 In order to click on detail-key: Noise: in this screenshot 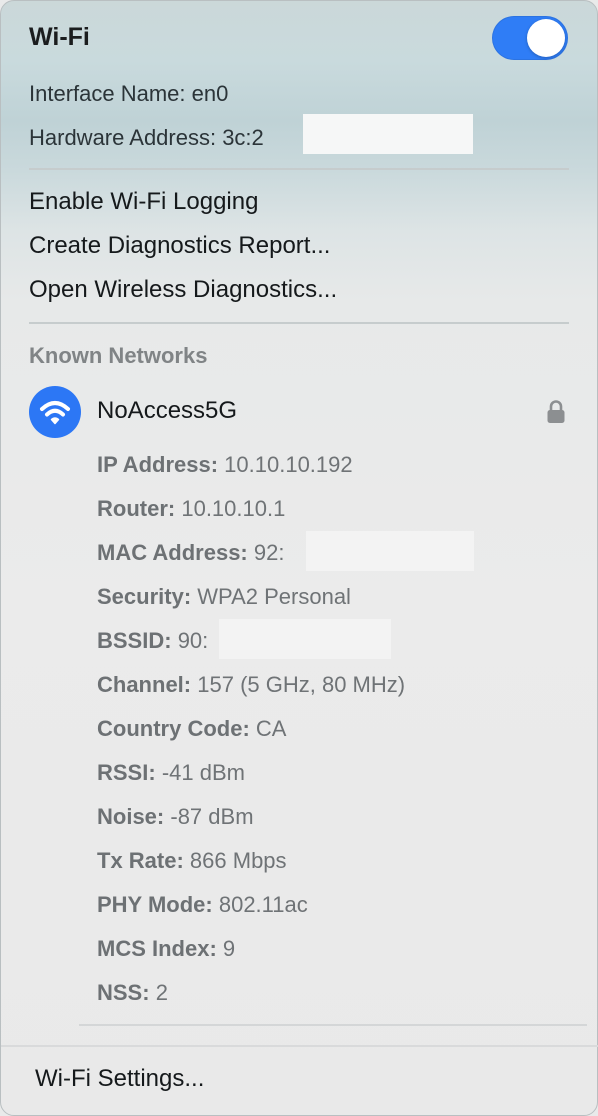, I will do `click(131, 816)`.